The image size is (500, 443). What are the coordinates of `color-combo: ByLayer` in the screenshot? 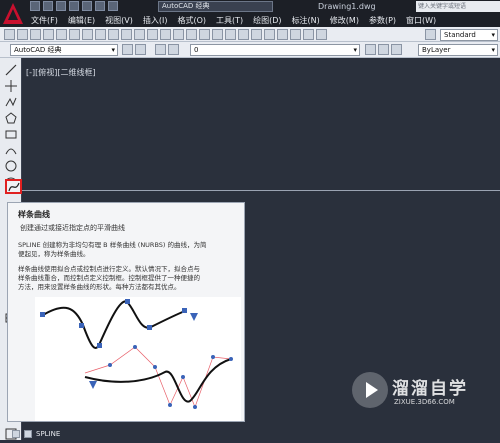 It's located at (458, 50).